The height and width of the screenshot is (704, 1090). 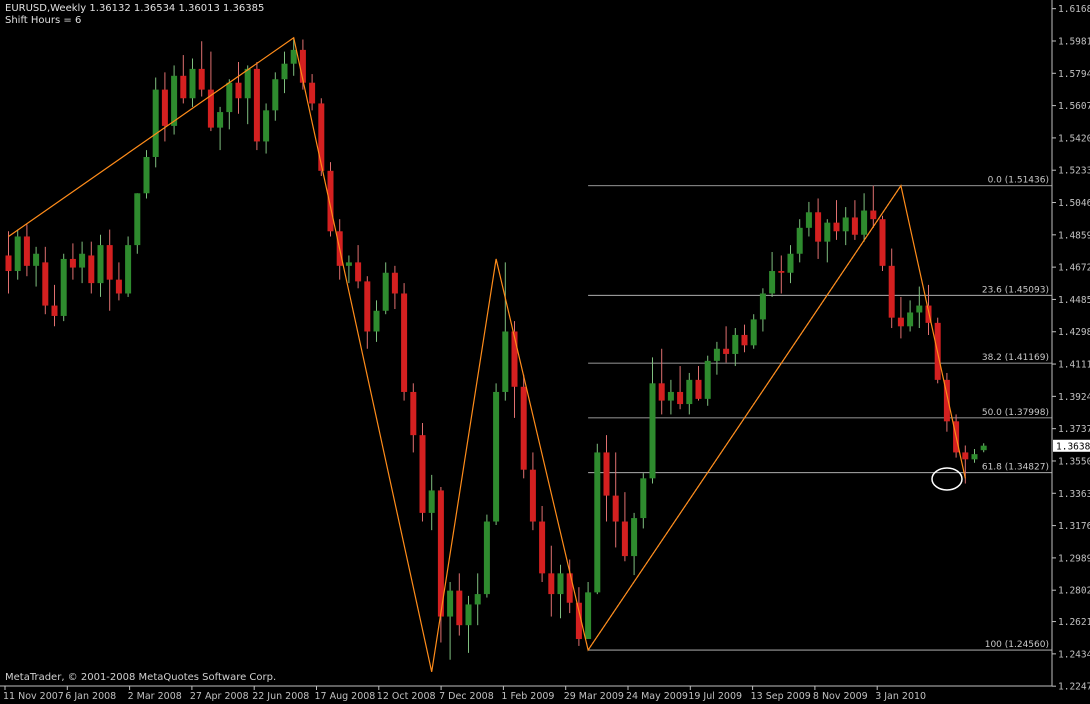 I want to click on price-tick-label: 1.33635, so click(x=1074, y=494).